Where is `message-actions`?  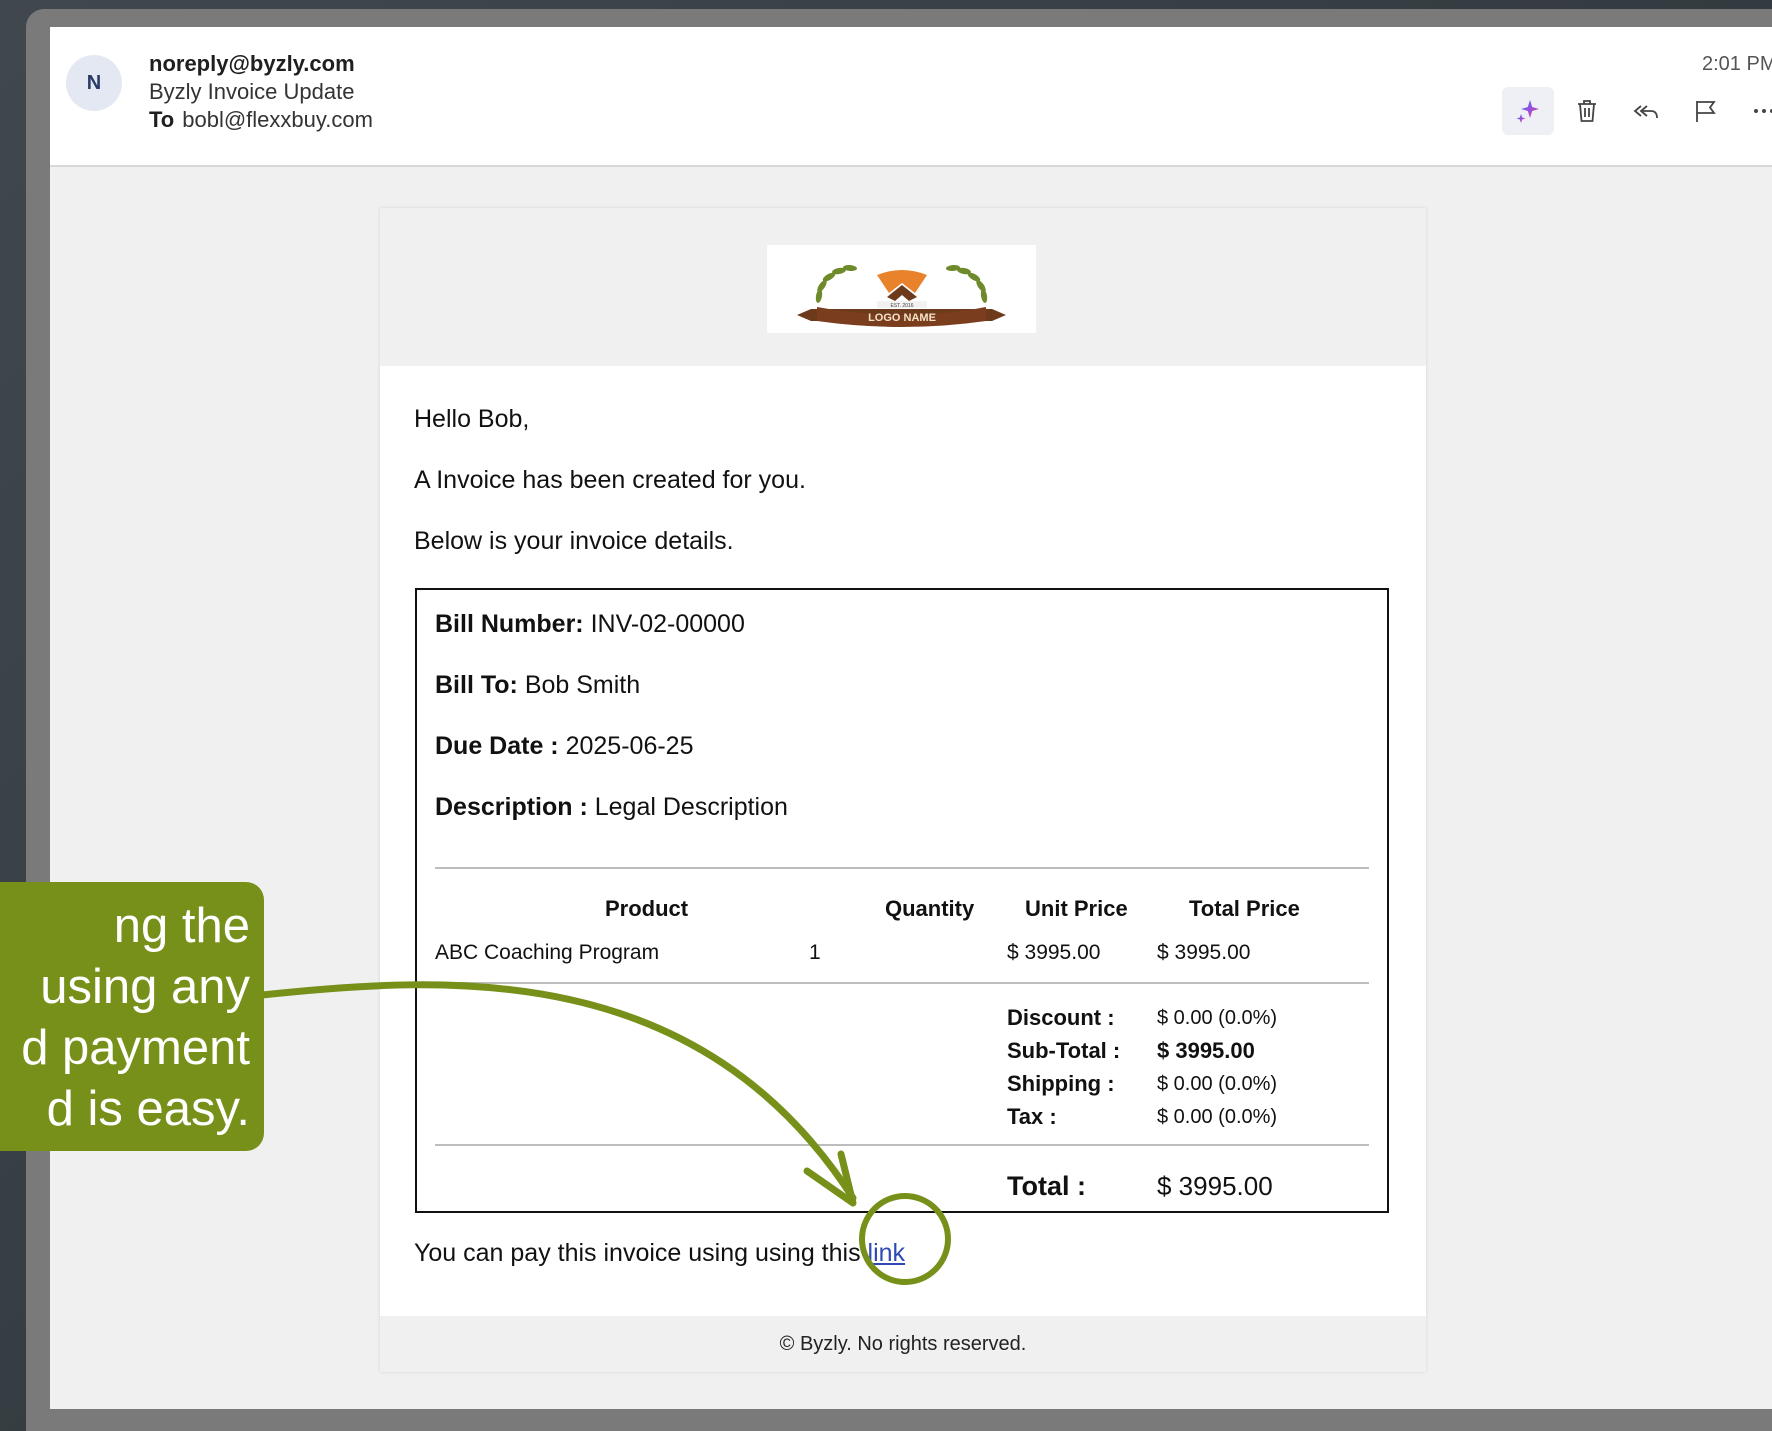 message-actions is located at coordinates (1637, 111).